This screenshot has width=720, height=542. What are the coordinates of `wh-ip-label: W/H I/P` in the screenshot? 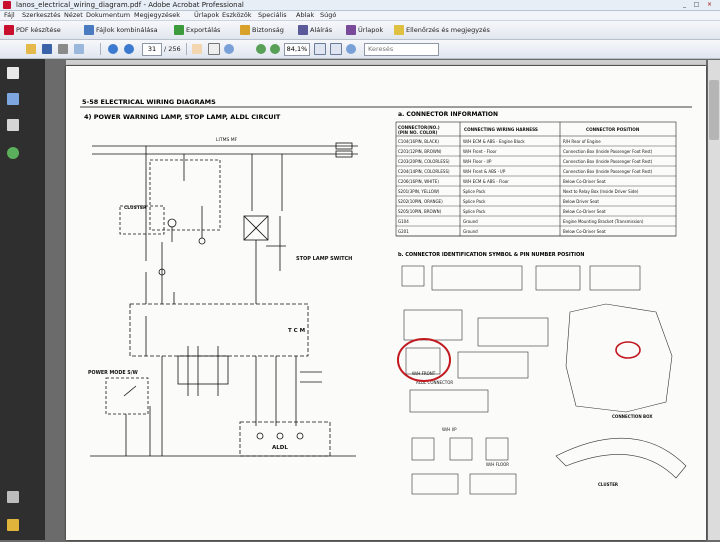 It's located at (449, 429).